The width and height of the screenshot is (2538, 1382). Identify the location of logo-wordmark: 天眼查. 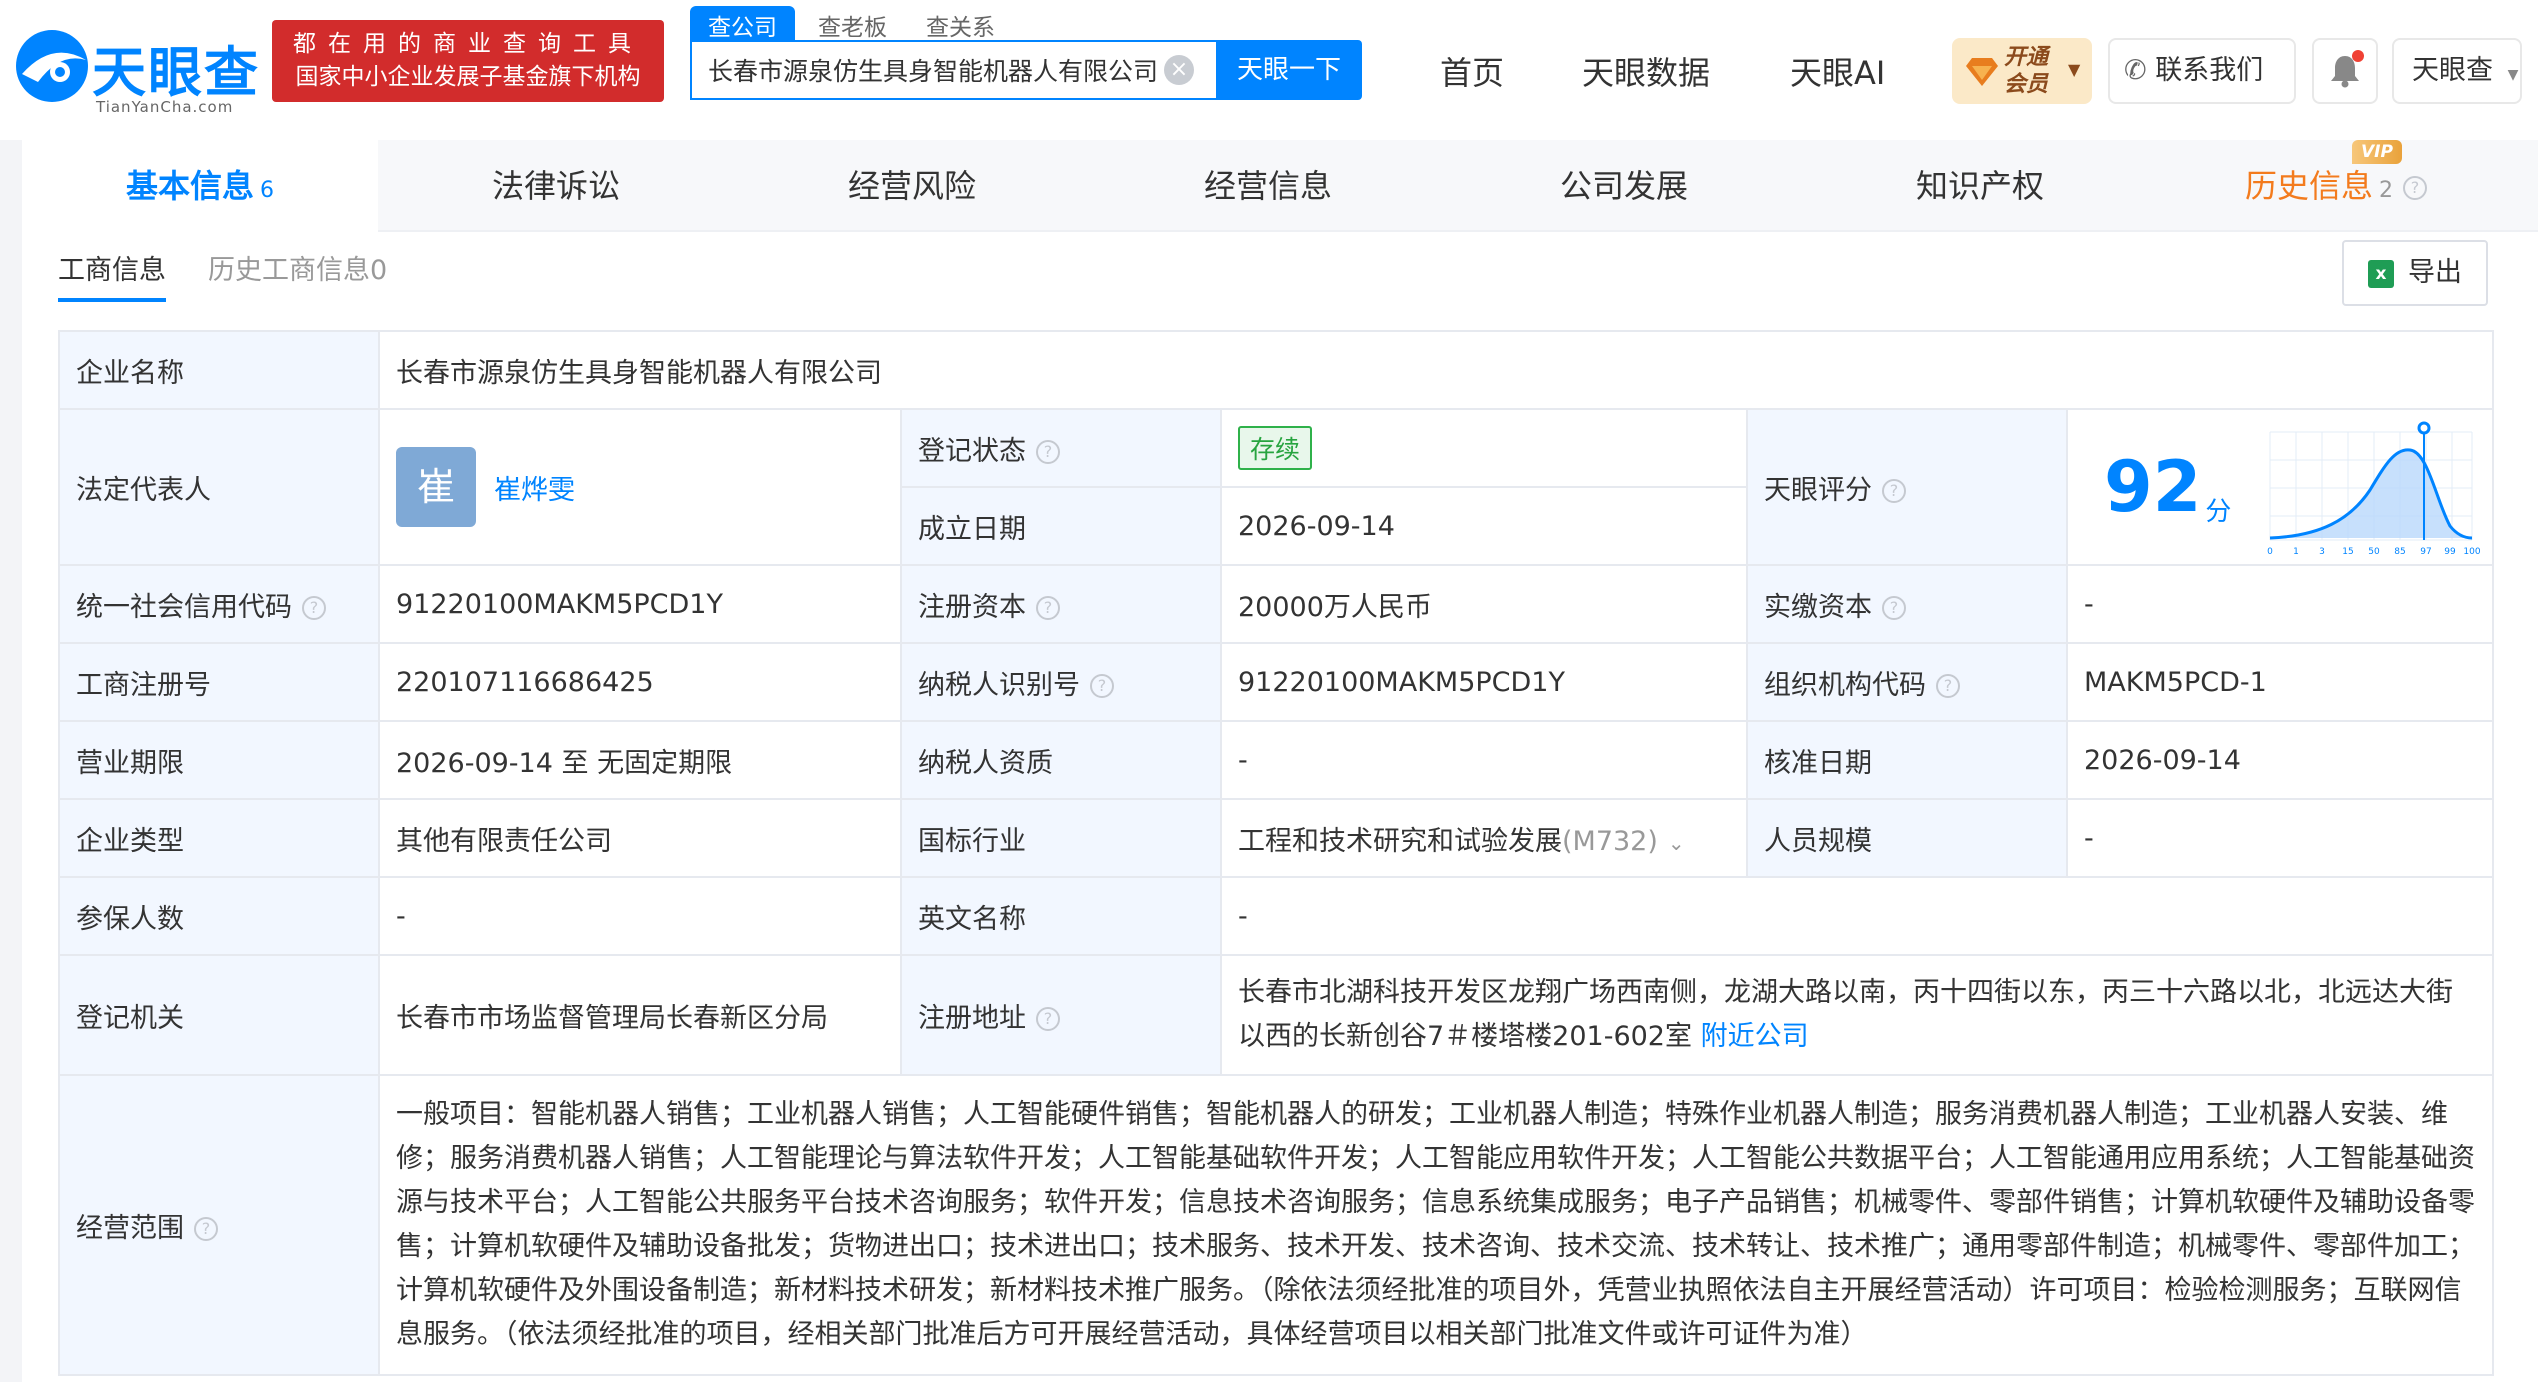
(176, 72).